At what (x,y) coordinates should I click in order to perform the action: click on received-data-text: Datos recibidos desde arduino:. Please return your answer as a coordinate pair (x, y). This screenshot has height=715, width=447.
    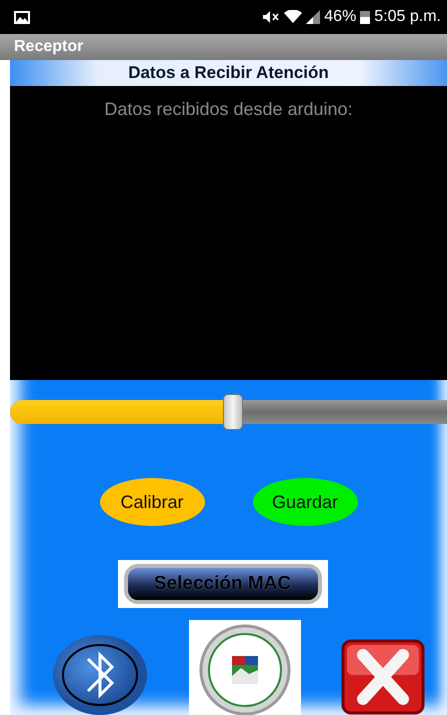
    Looking at the image, I should click on (228, 109).